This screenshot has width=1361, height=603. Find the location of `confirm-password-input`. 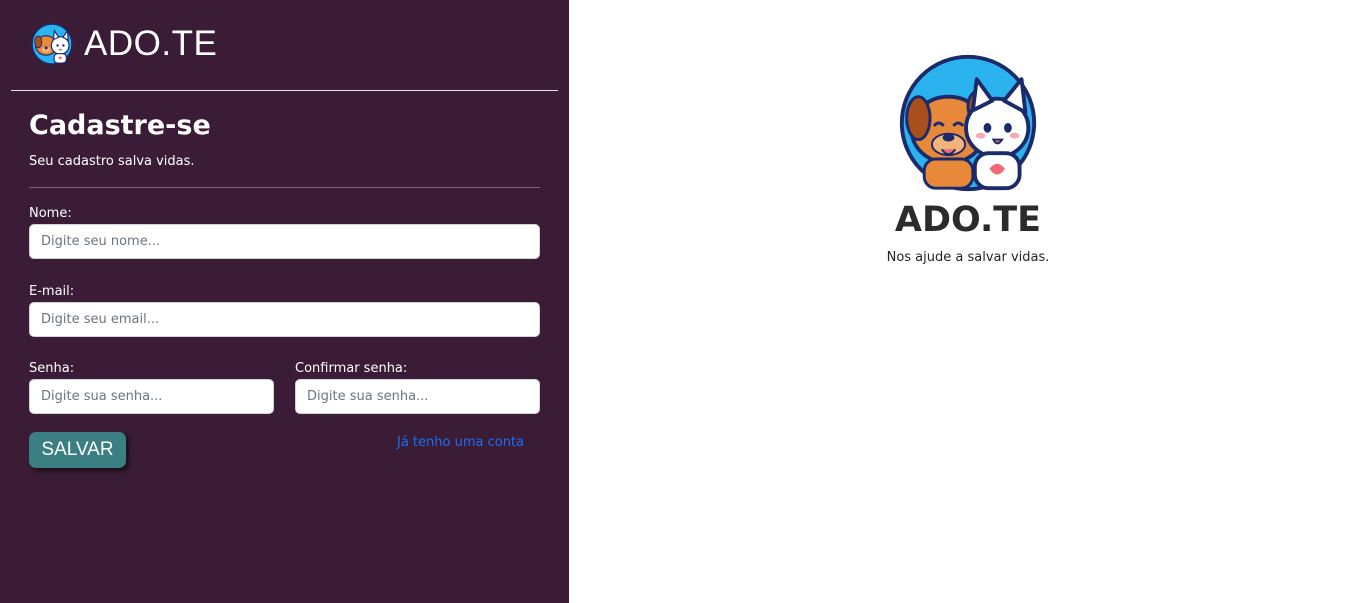

confirm-password-input is located at coordinates (417, 396).